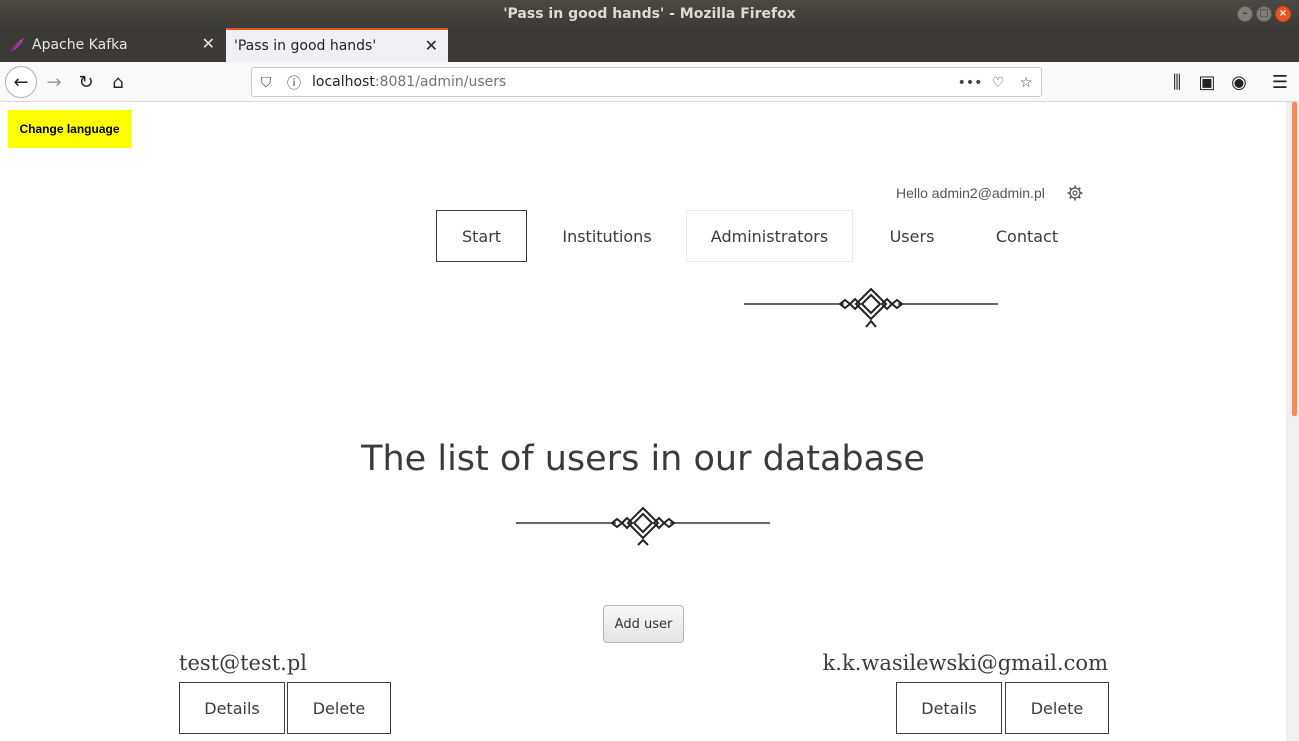 This screenshot has height=741, width=1299. Describe the element at coordinates (1207, 82) in the screenshot. I see `sidebar-icon: ▣` at that location.